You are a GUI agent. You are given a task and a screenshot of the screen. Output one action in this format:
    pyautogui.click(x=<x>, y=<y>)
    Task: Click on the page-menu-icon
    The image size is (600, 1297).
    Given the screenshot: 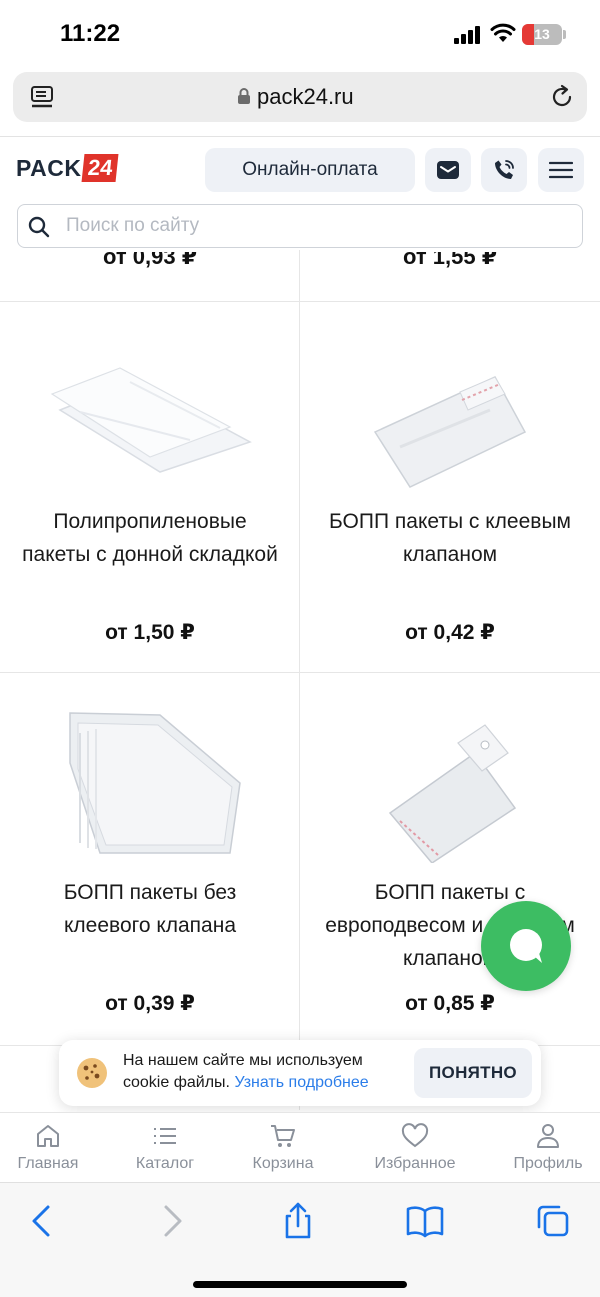 What is the action you would take?
    pyautogui.click(x=42, y=97)
    